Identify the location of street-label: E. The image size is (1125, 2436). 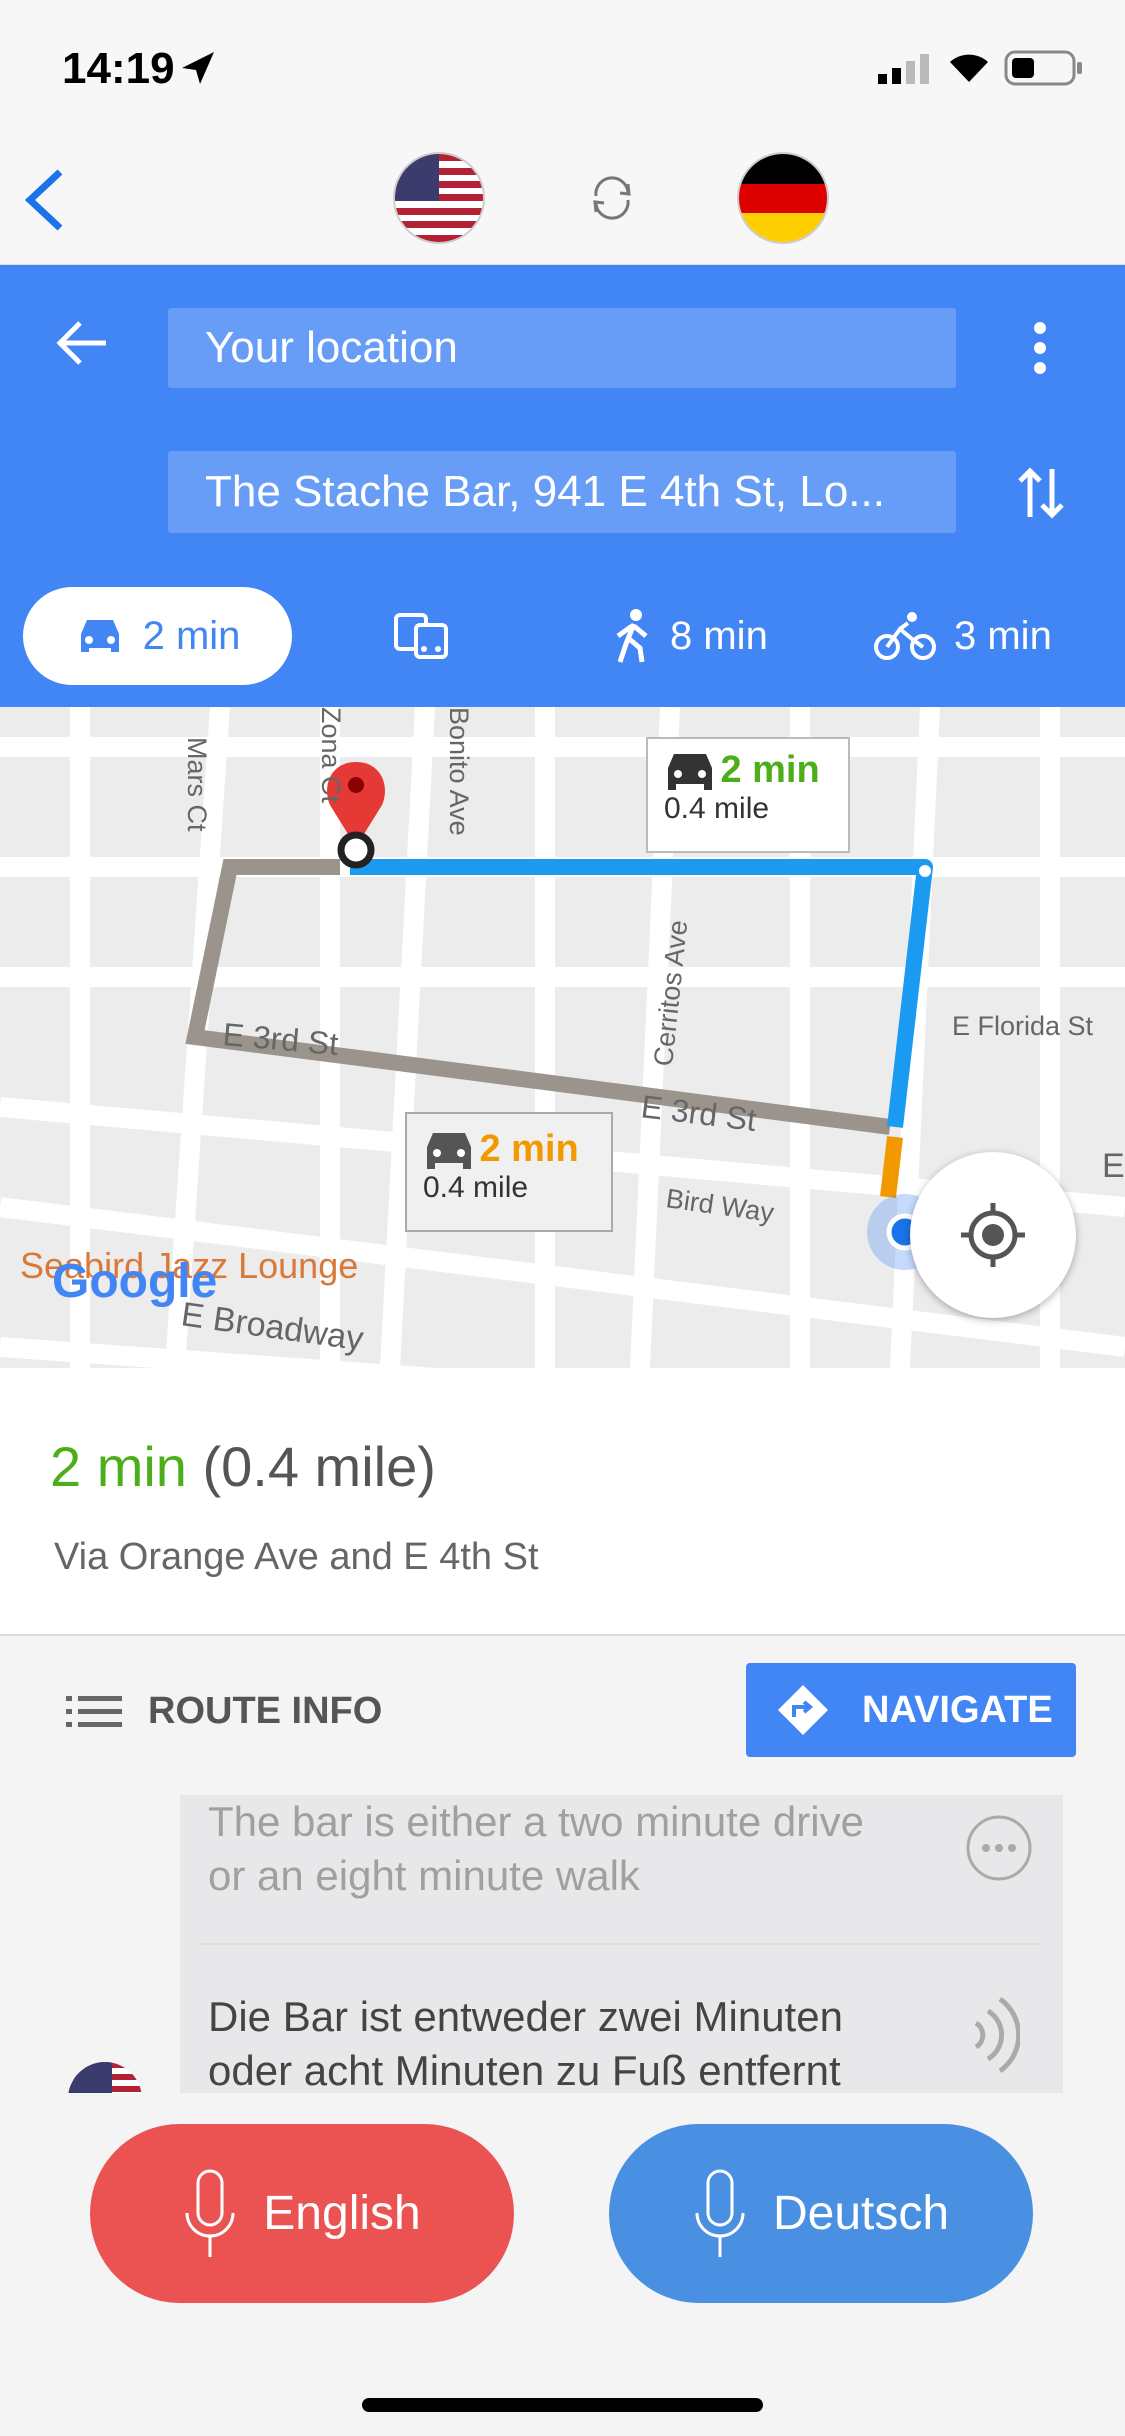
(1113, 1166).